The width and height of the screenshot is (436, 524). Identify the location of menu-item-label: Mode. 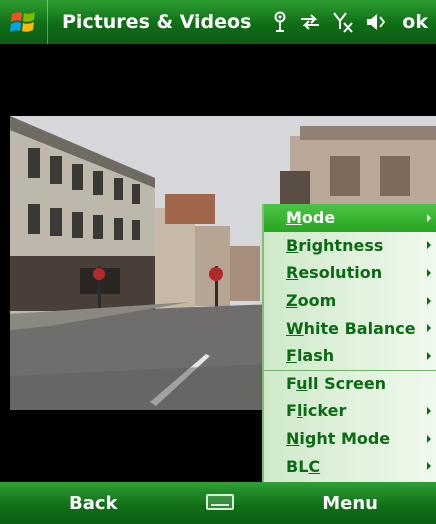
(311, 218).